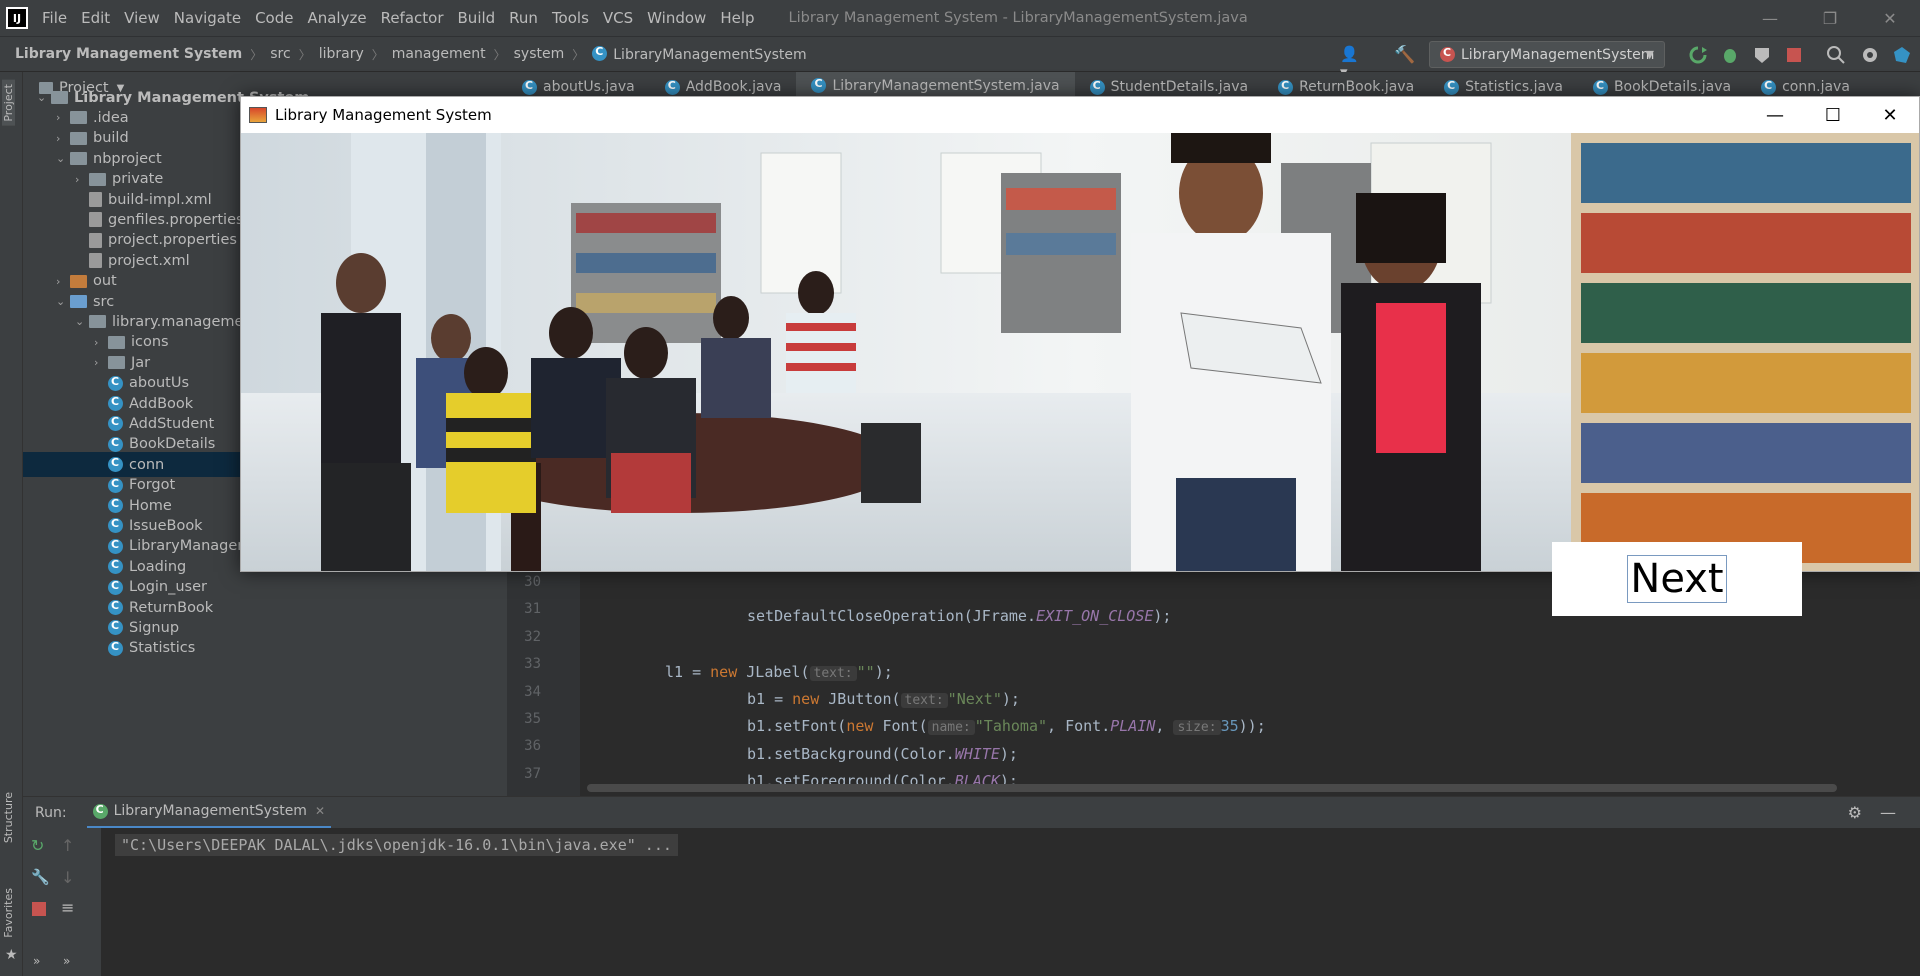 The width and height of the screenshot is (1920, 976). What do you see at coordinates (570, 18) in the screenshot?
I see `menu-tools: Tools` at bounding box center [570, 18].